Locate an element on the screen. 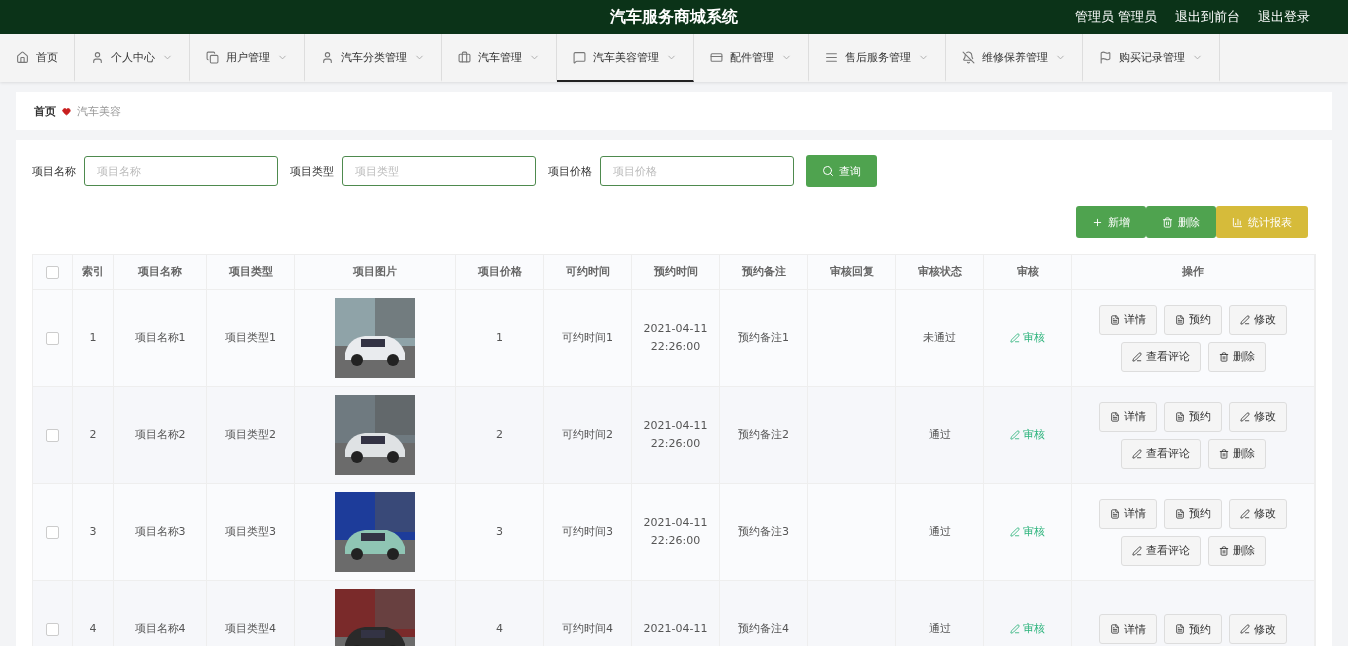 The image size is (1348, 646). input-field: 项目名称 is located at coordinates (181, 171).